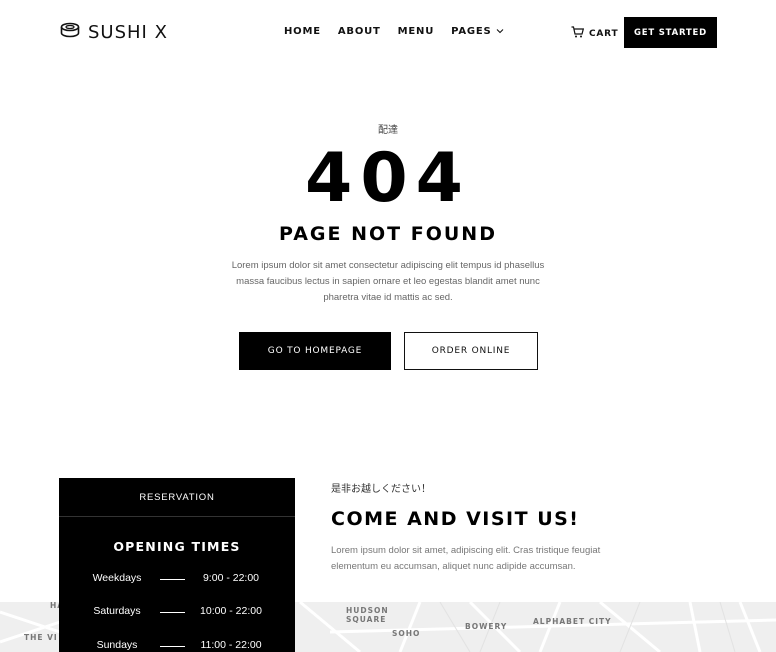  I want to click on sushi-roll-icon, so click(70, 32).